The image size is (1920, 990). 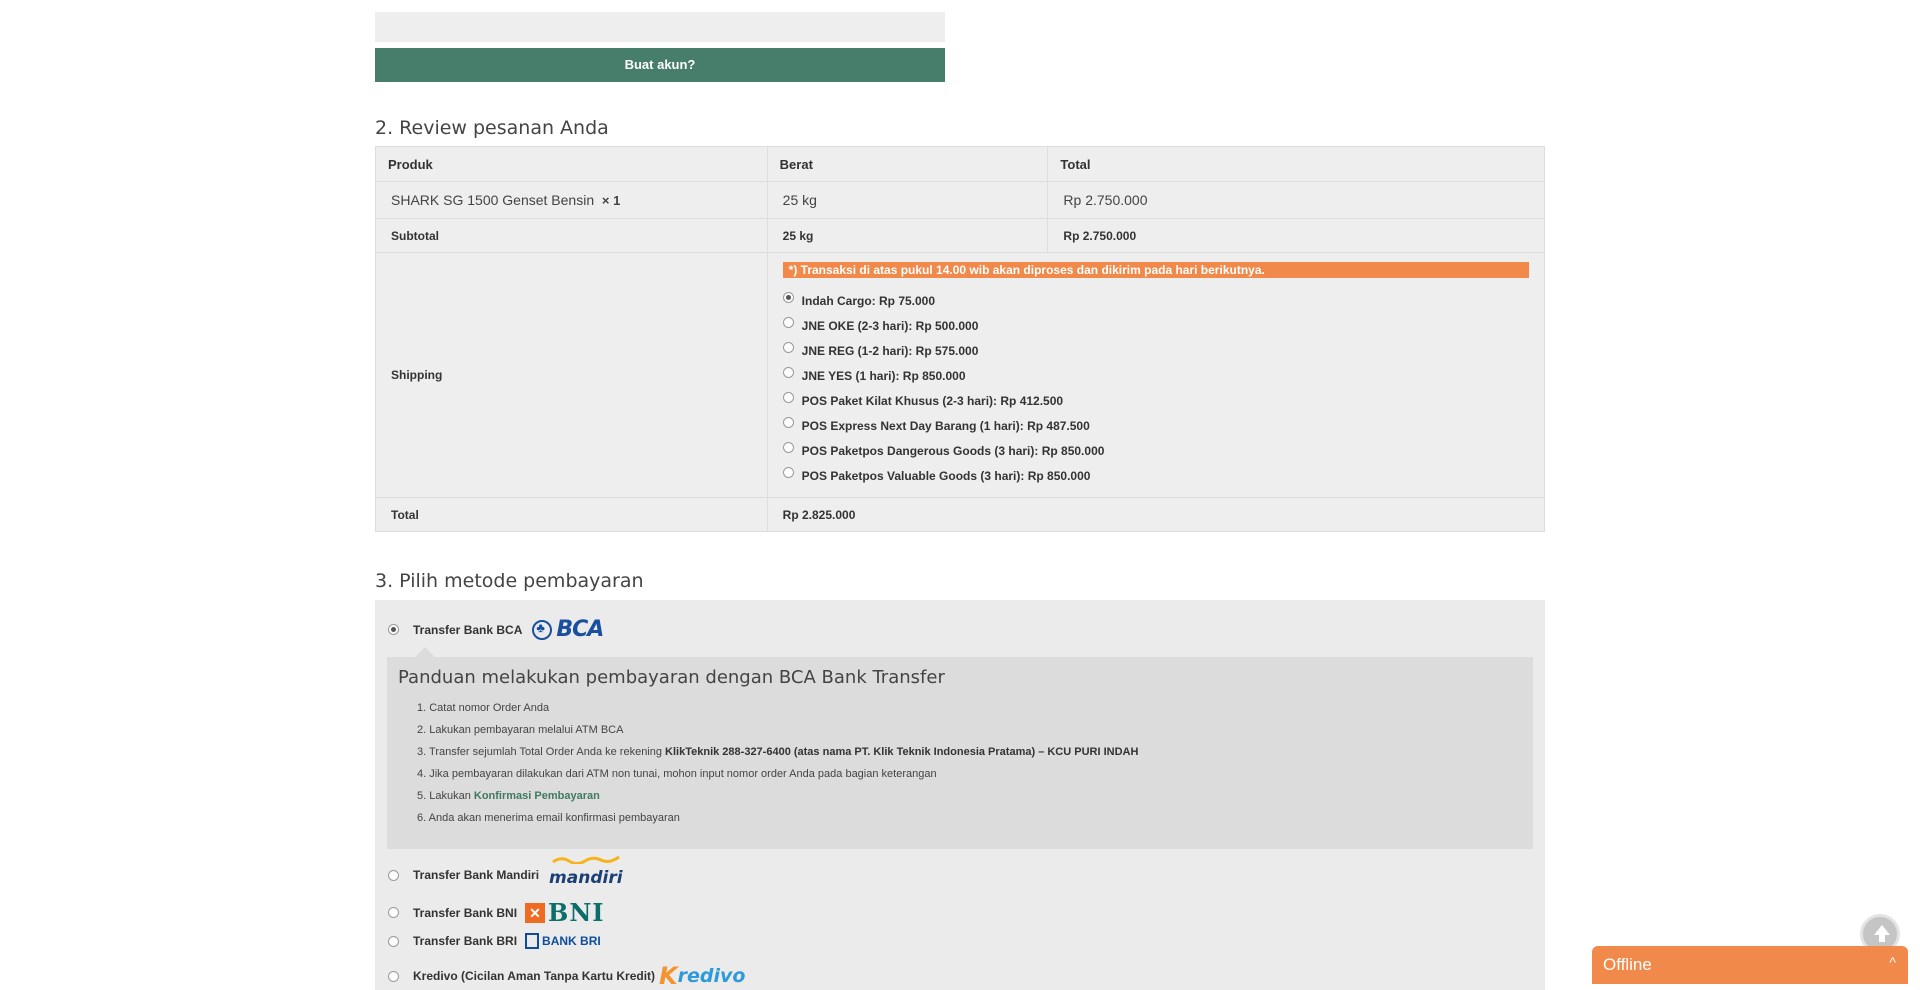 I want to click on shipping-option-label: JNE REG (1-2 hari): Rp 575.000, so click(x=890, y=350).